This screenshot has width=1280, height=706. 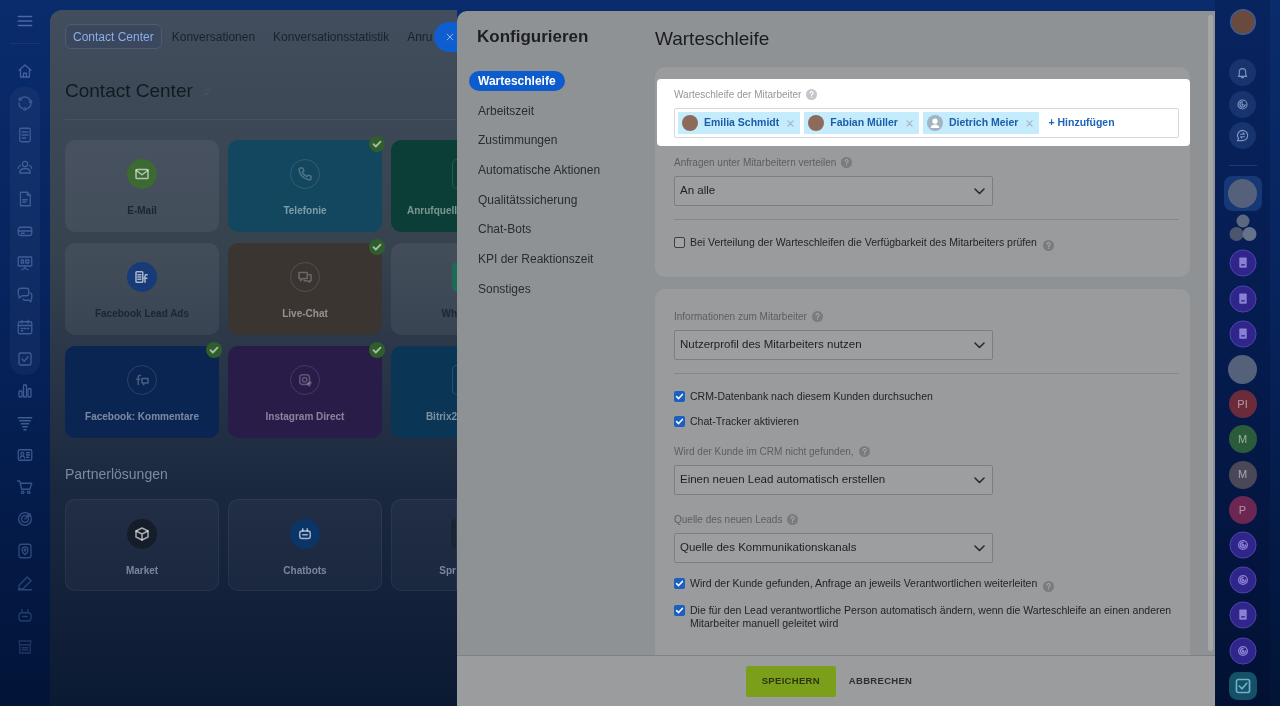 I want to click on home-icon, so click(x=25, y=71).